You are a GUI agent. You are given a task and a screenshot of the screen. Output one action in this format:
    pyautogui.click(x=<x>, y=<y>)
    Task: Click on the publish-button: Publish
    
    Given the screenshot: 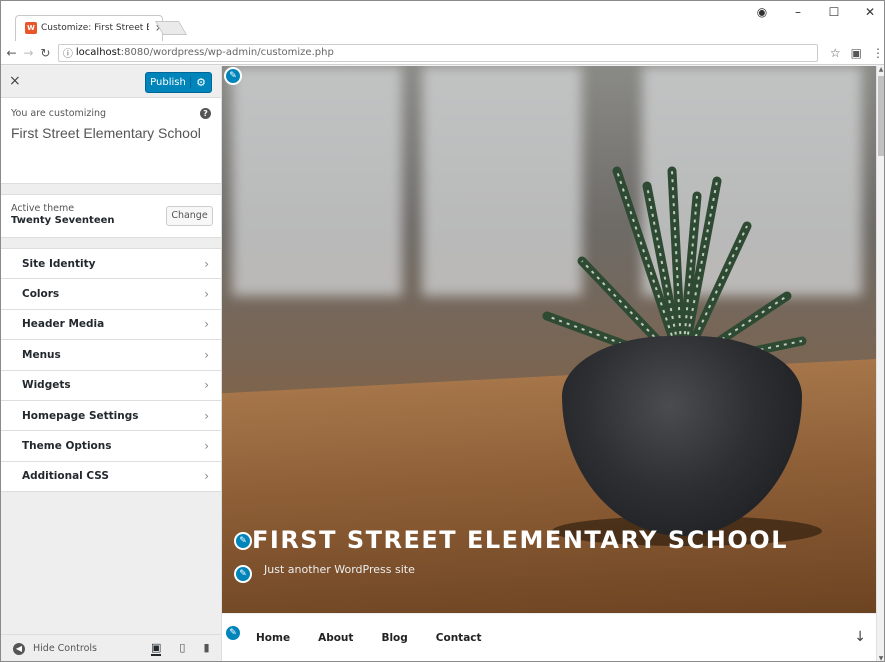 What is the action you would take?
    pyautogui.click(x=168, y=82)
    